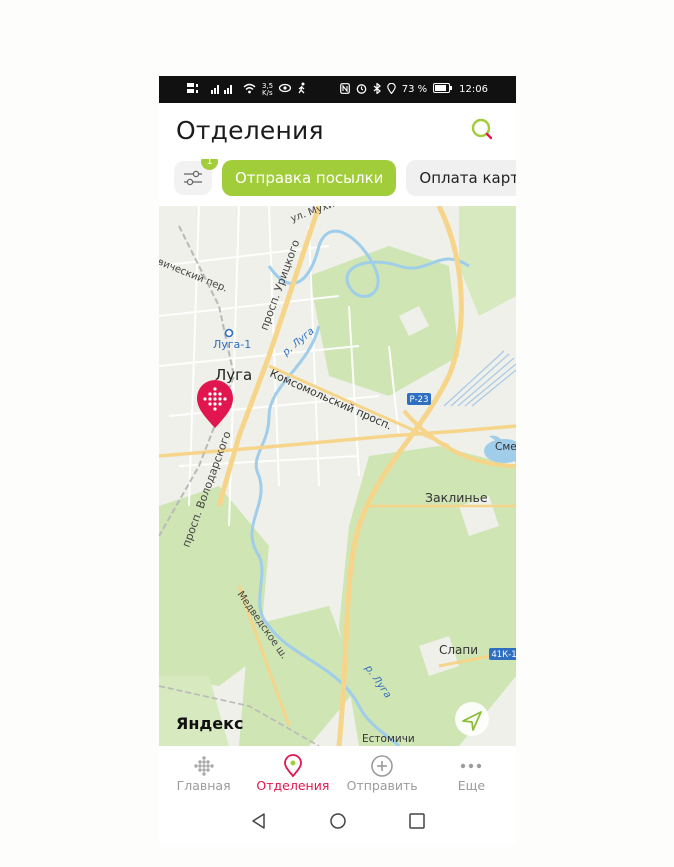  I want to click on sim-icon, so click(196, 89).